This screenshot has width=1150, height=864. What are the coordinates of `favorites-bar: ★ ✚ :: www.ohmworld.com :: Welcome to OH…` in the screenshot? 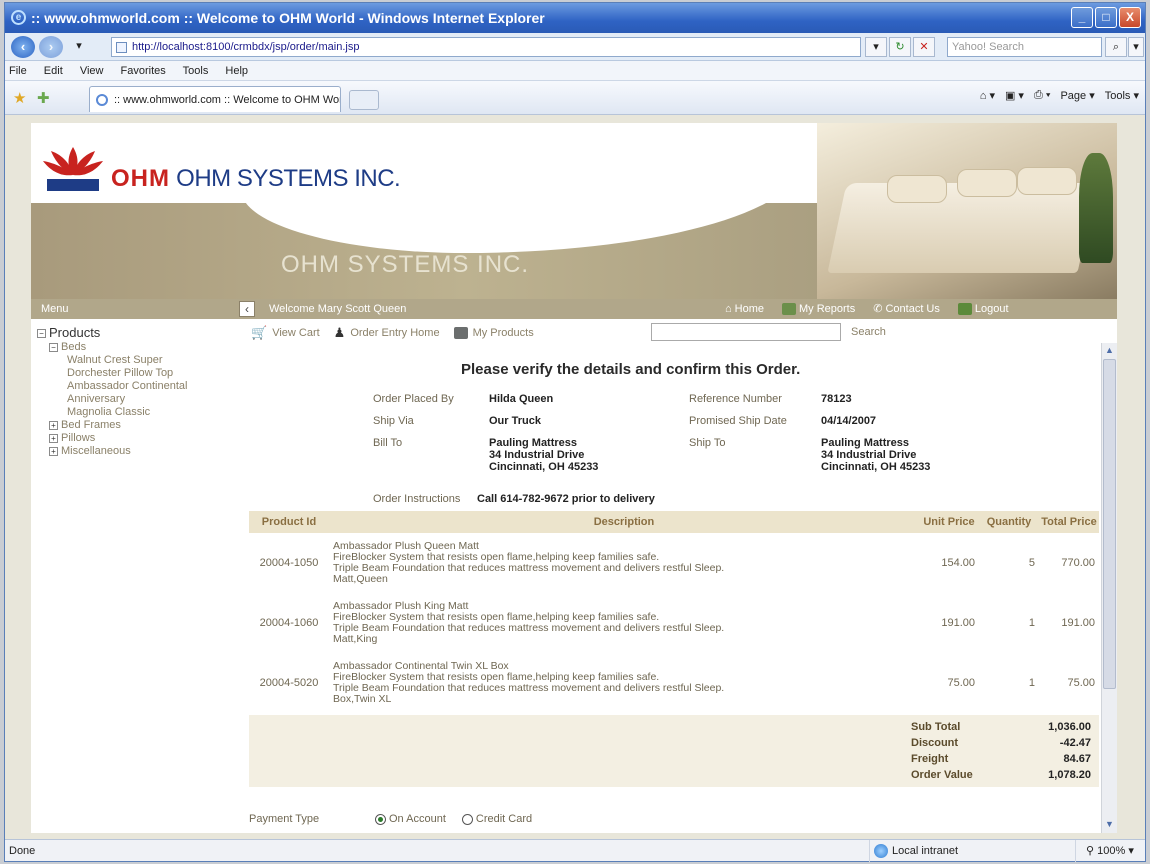 It's located at (575, 98).